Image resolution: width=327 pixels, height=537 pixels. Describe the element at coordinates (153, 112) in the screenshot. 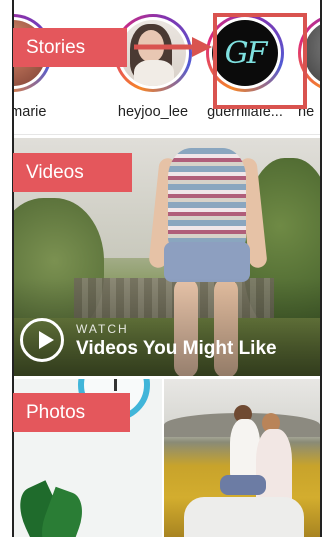

I see `story-username: heyjoo_lee` at that location.